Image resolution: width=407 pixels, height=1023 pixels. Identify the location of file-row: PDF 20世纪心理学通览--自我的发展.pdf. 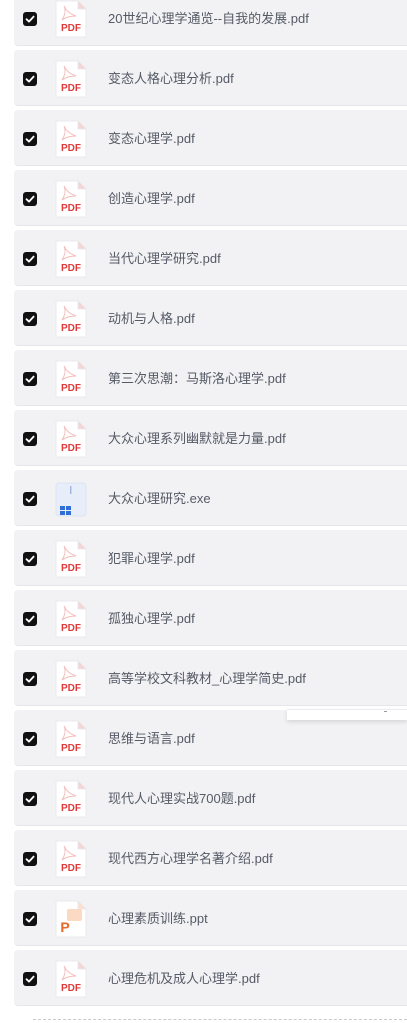
(210, 23).